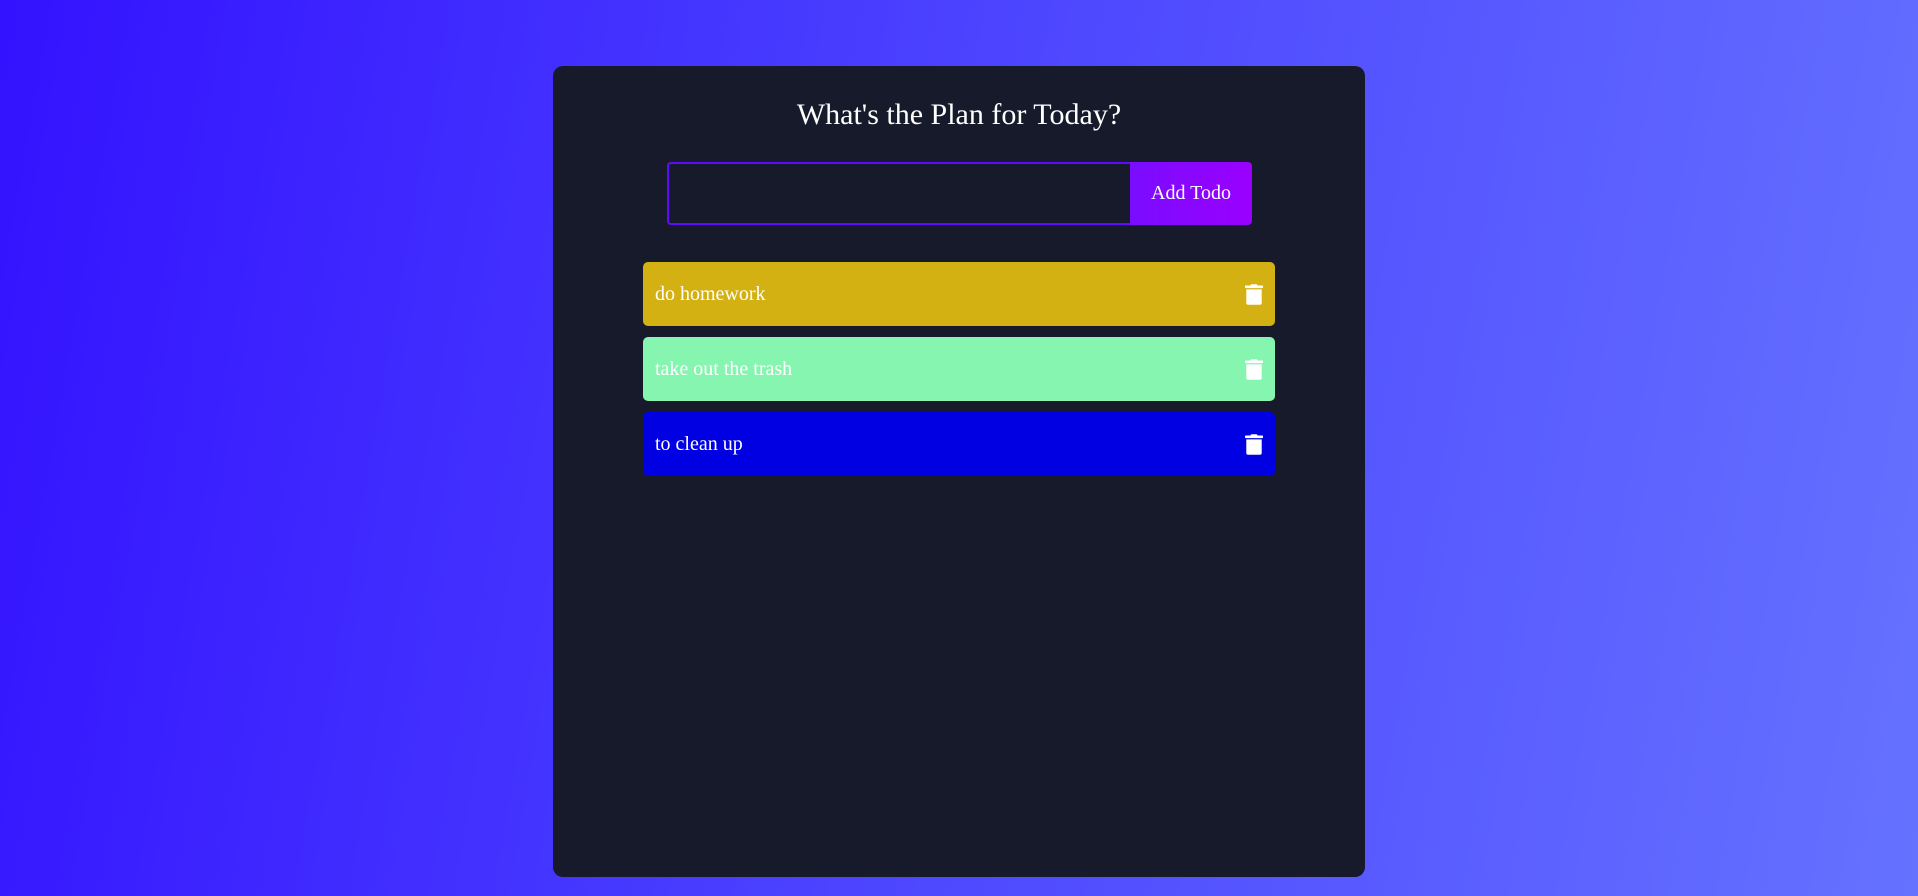 Image resolution: width=1918 pixels, height=896 pixels. I want to click on page-title: What's the Plan for Today?, so click(959, 114).